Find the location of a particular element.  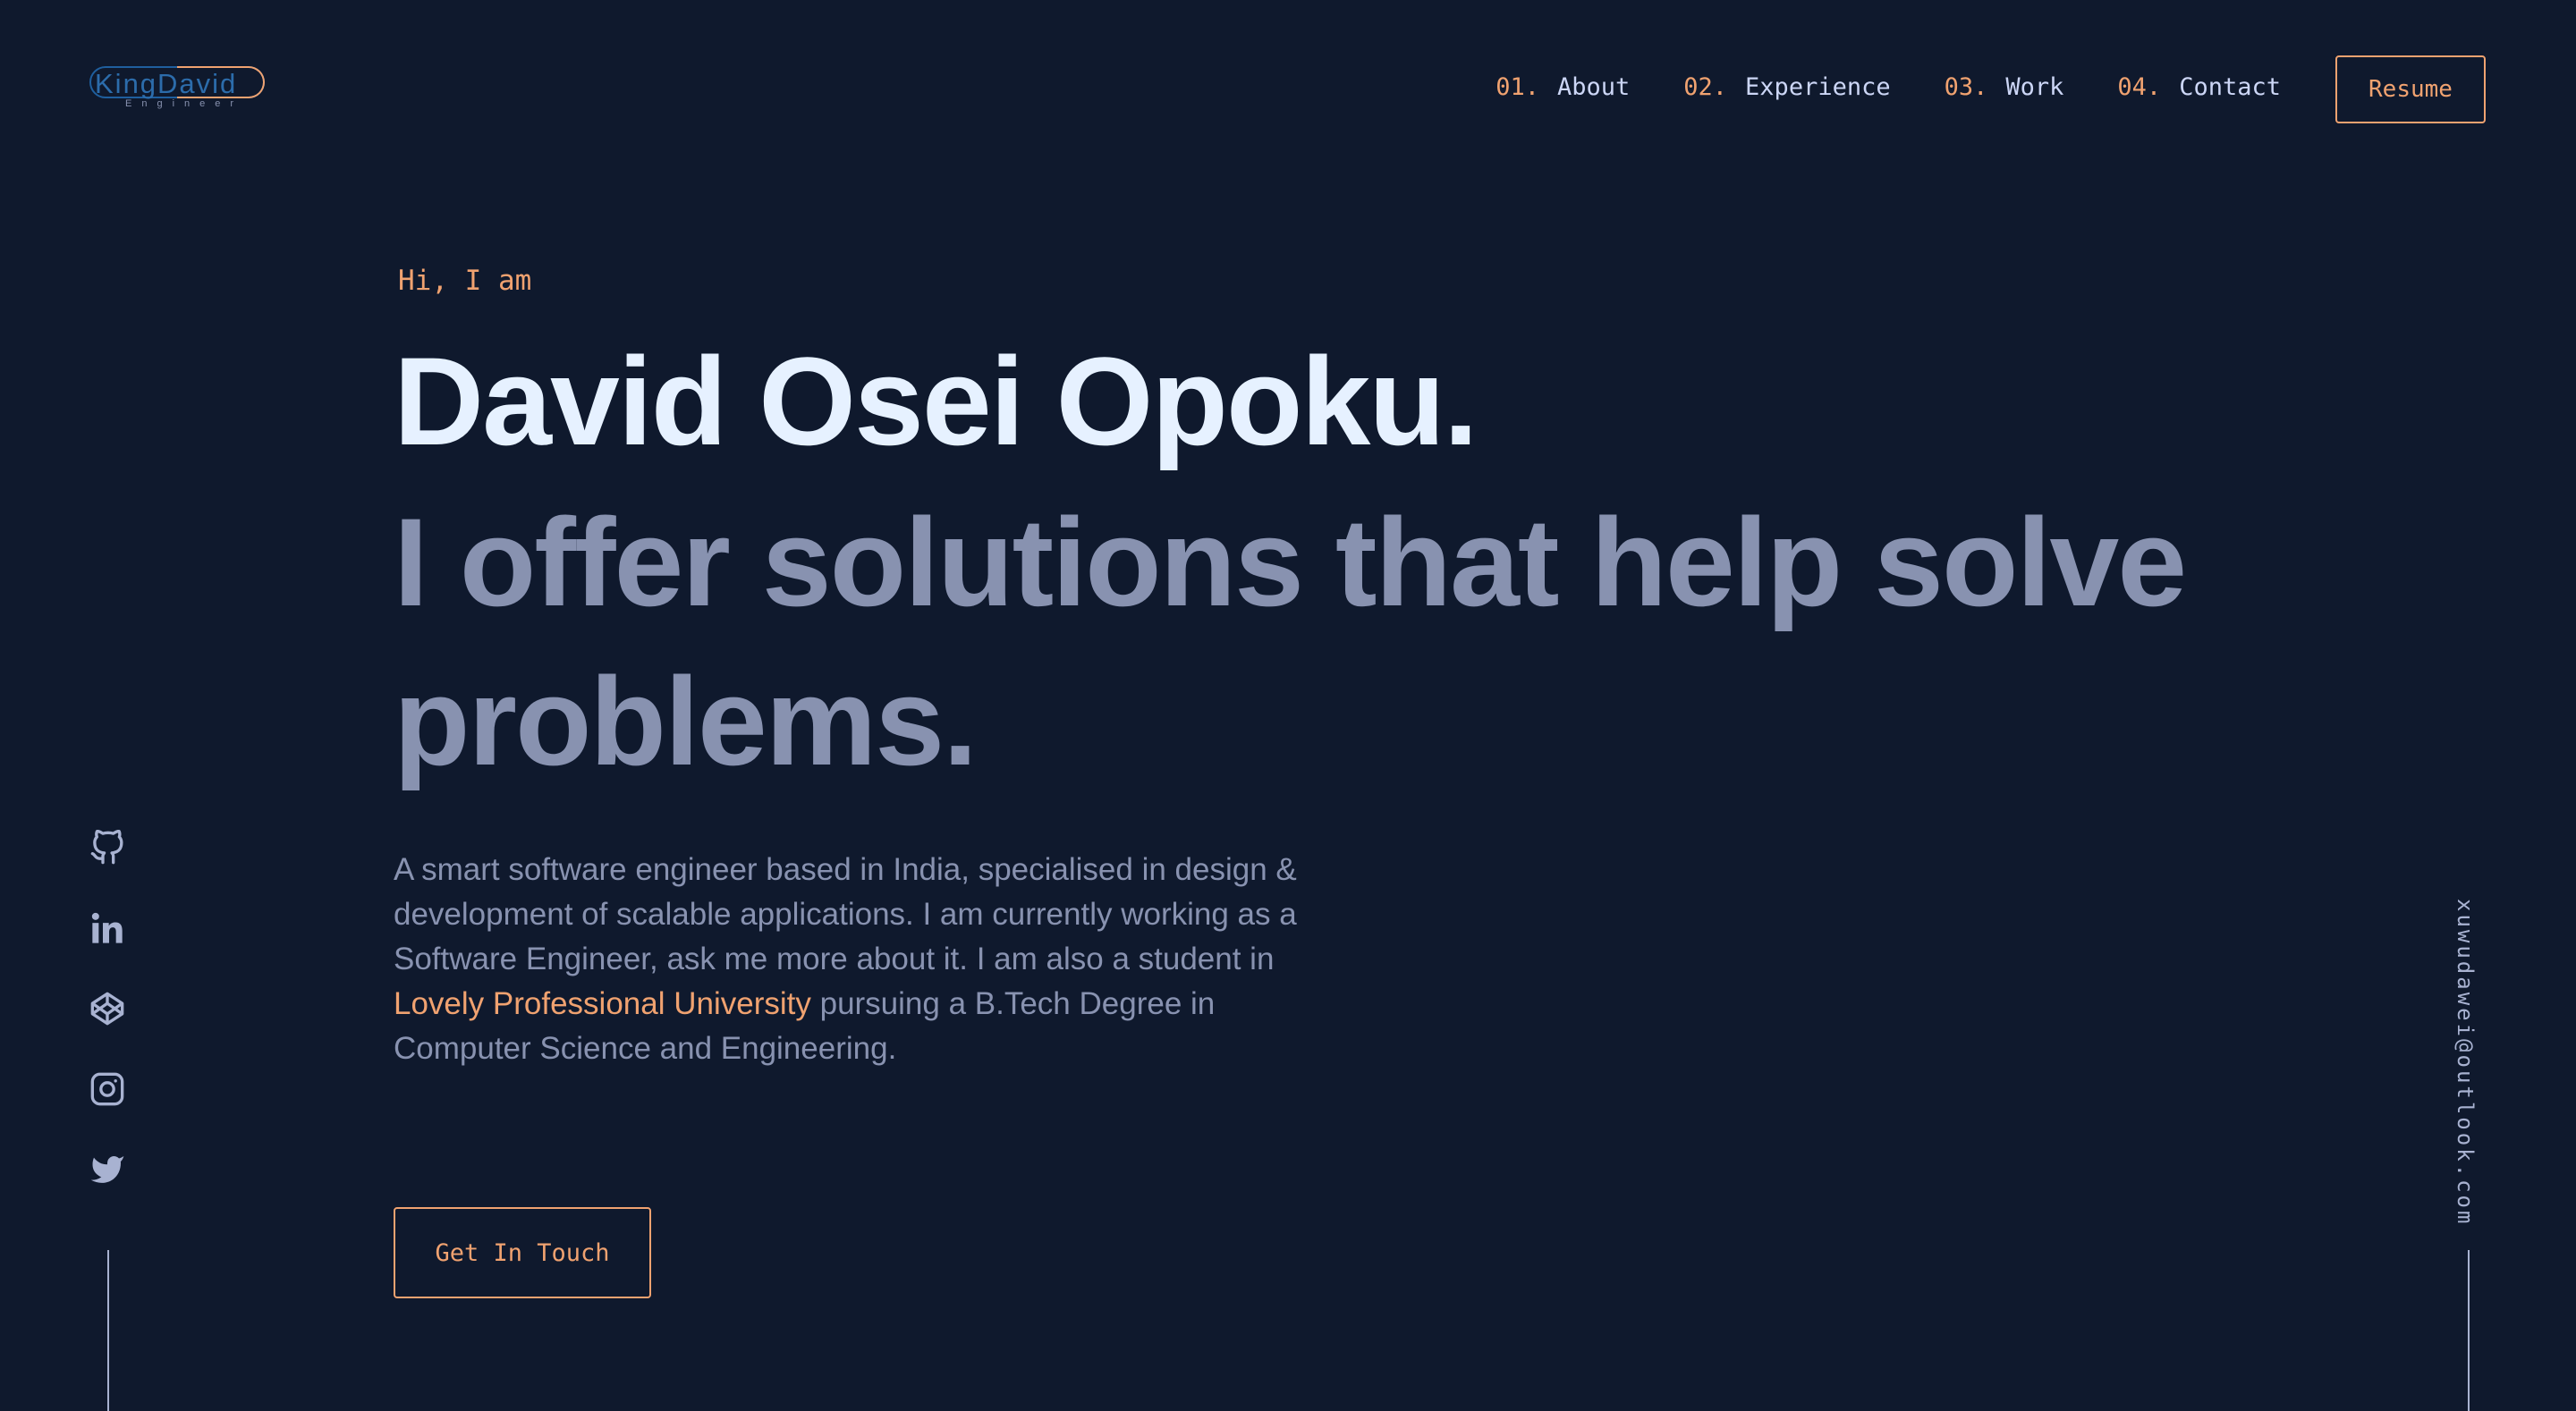

nav-label: About is located at coordinates (1593, 87).